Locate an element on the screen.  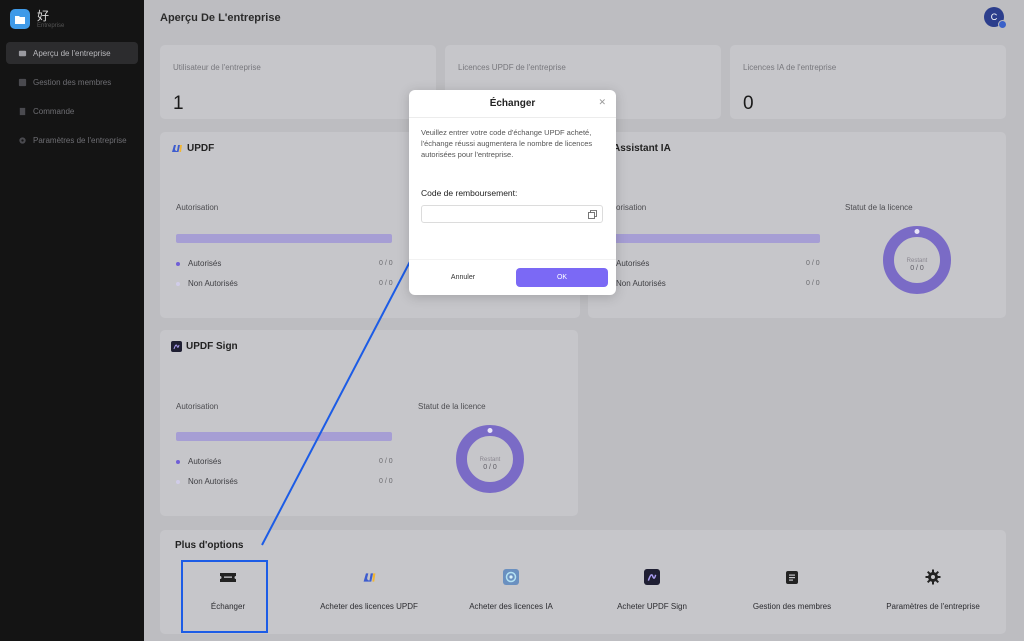
avatar: C is located at coordinates (995, 18).